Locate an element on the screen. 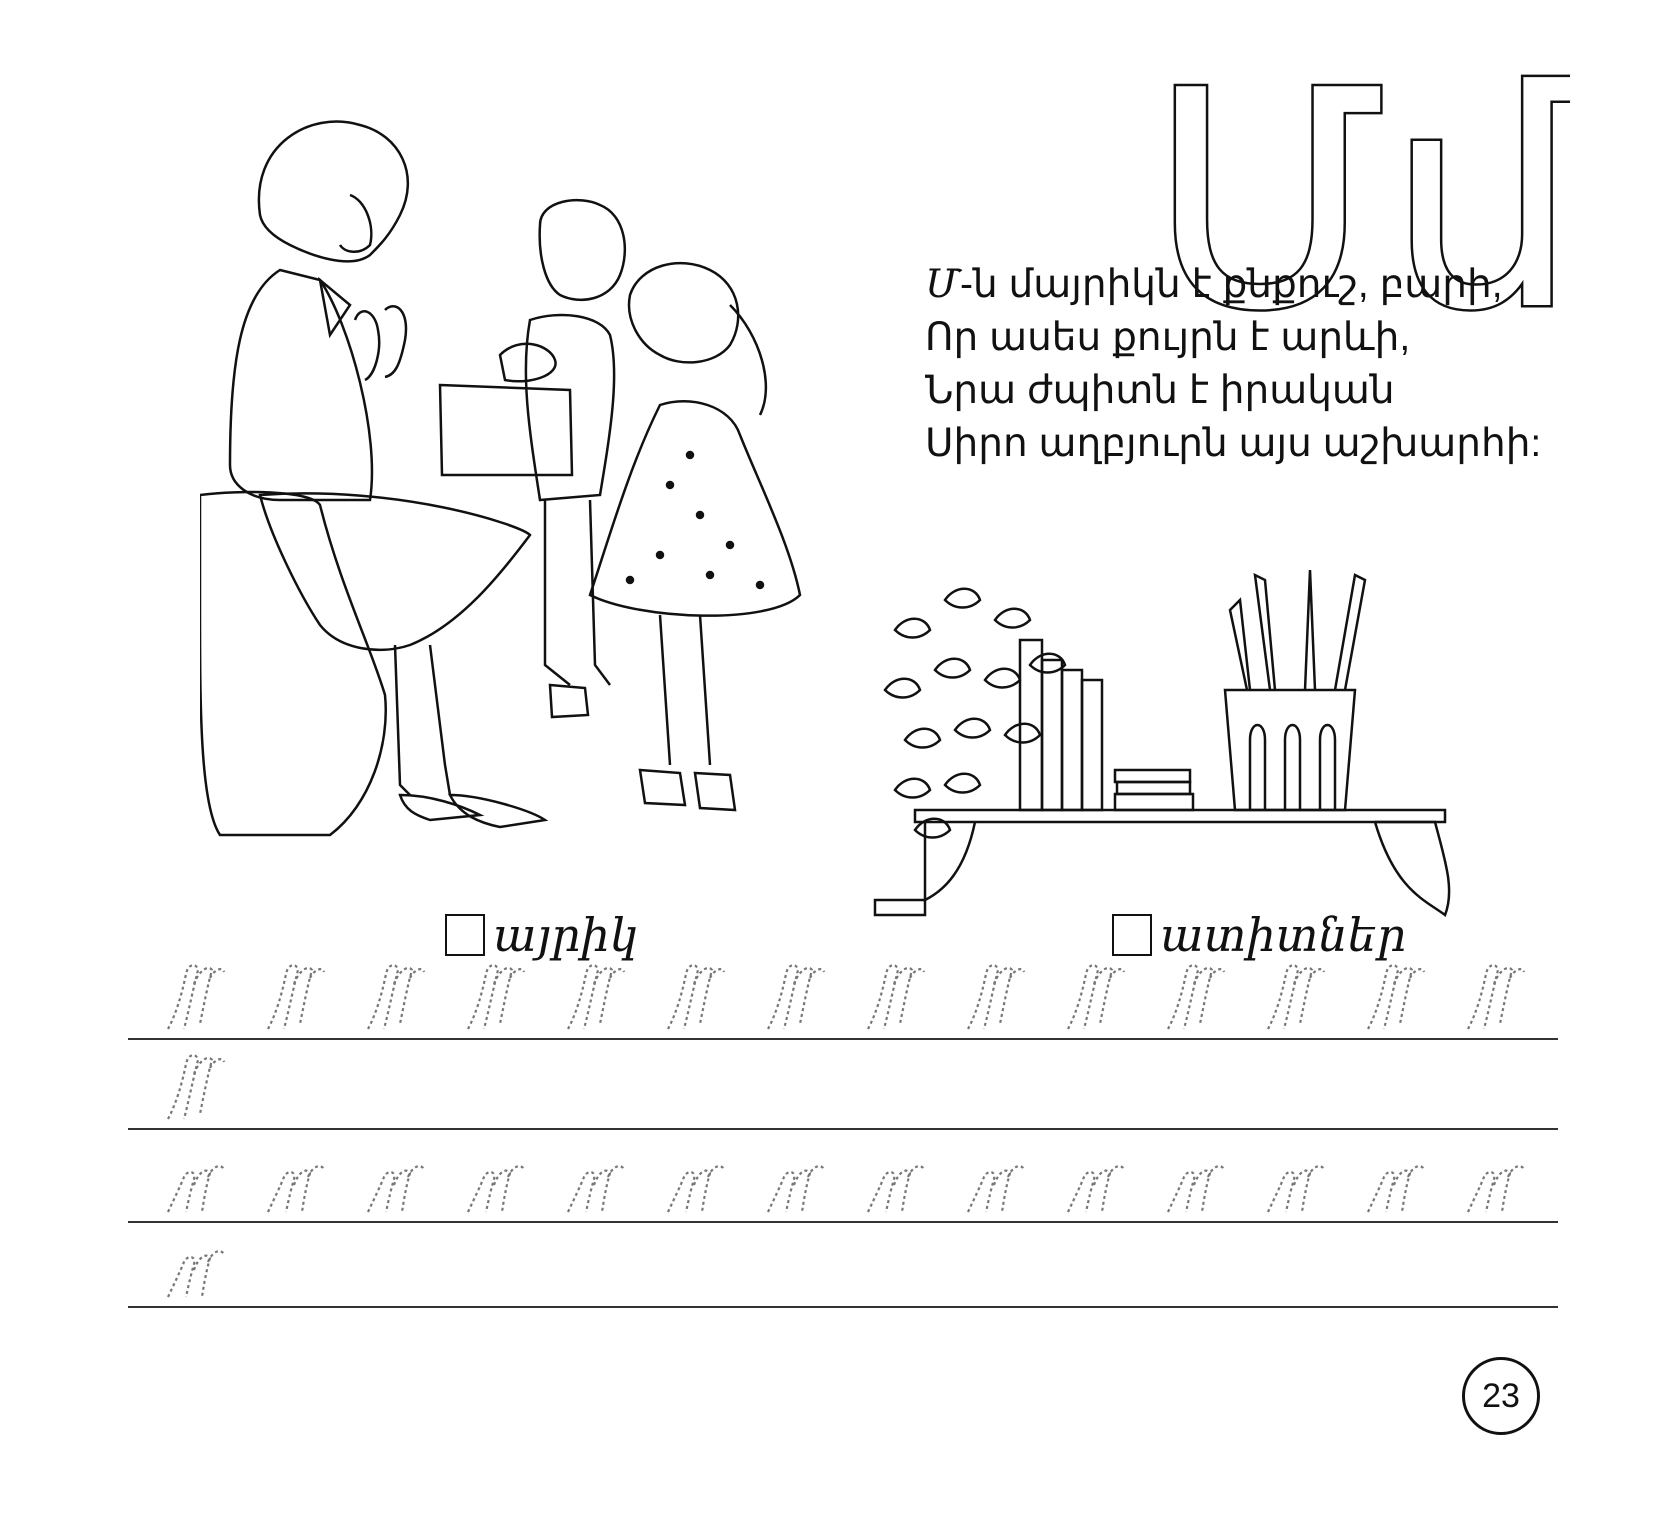 This screenshot has width=1654, height=1536. poem-line-1-rest: -ն մայրիկն է քնքուշ, բարի, is located at coordinates (1231, 284).